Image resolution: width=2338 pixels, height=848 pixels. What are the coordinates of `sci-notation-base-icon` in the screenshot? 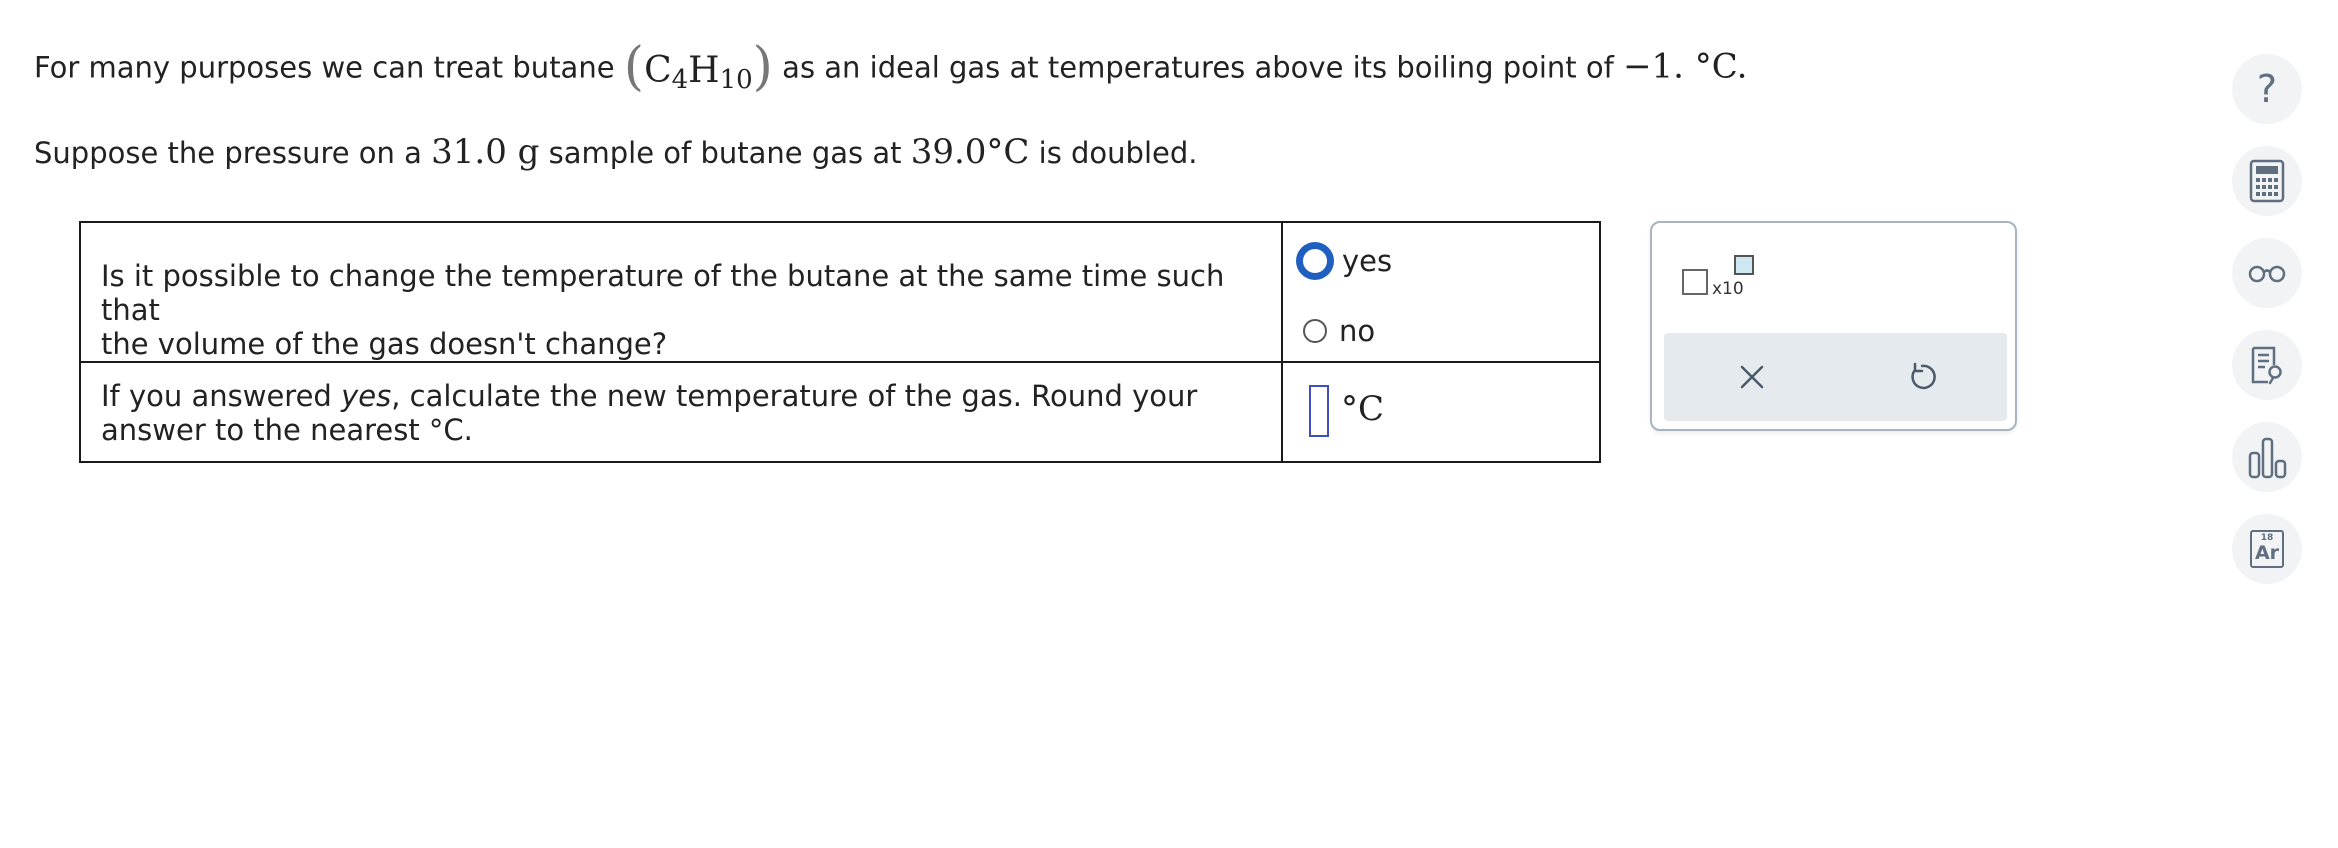 It's located at (1695, 282).